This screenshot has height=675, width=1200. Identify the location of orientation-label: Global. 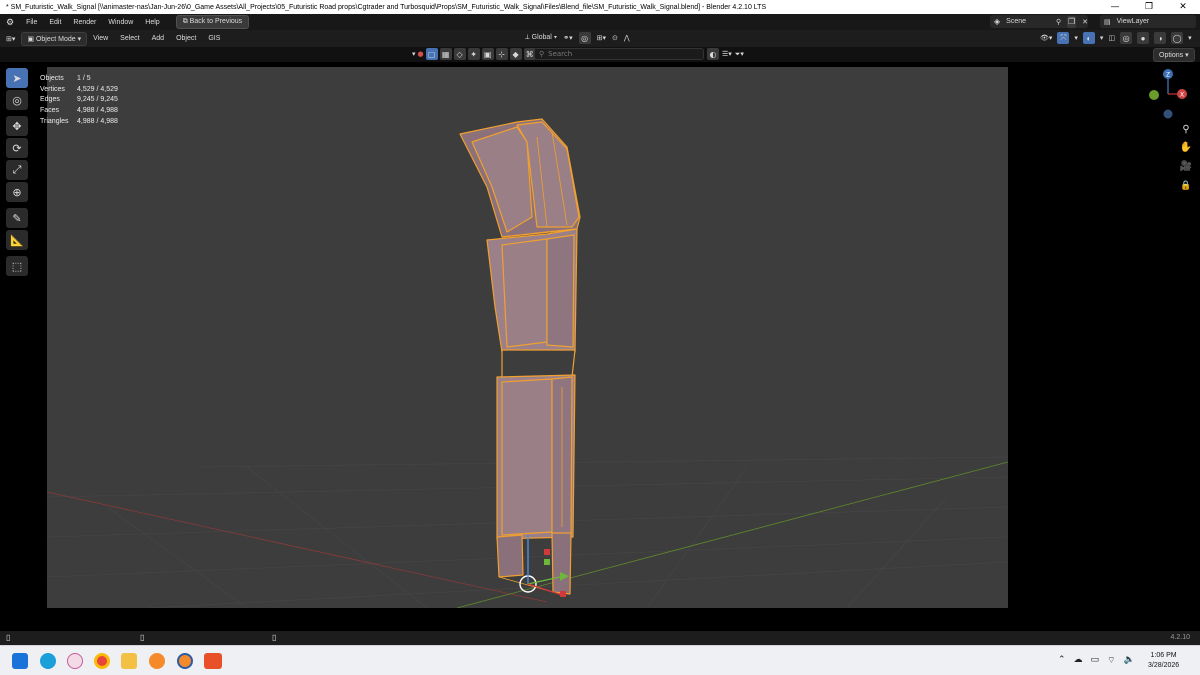
(541, 37).